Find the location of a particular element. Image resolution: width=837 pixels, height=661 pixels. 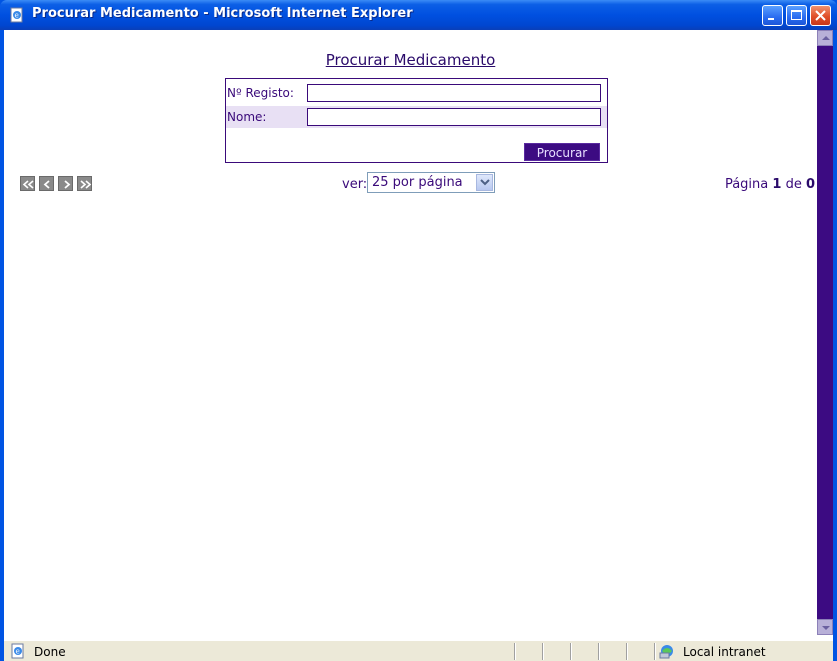

nome-row: Nome: is located at coordinates (416, 117).